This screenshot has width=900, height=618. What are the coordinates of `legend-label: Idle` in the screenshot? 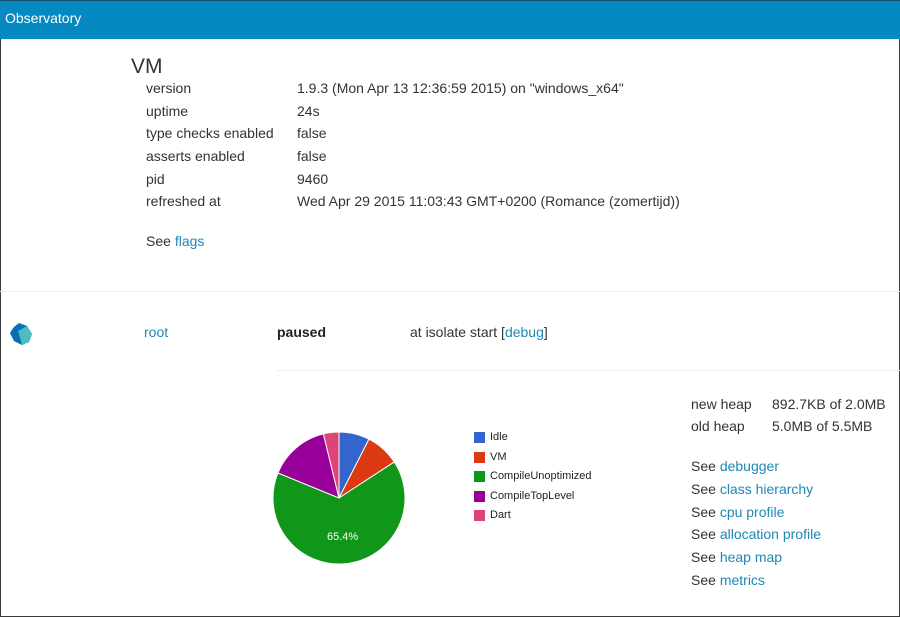 It's located at (499, 437).